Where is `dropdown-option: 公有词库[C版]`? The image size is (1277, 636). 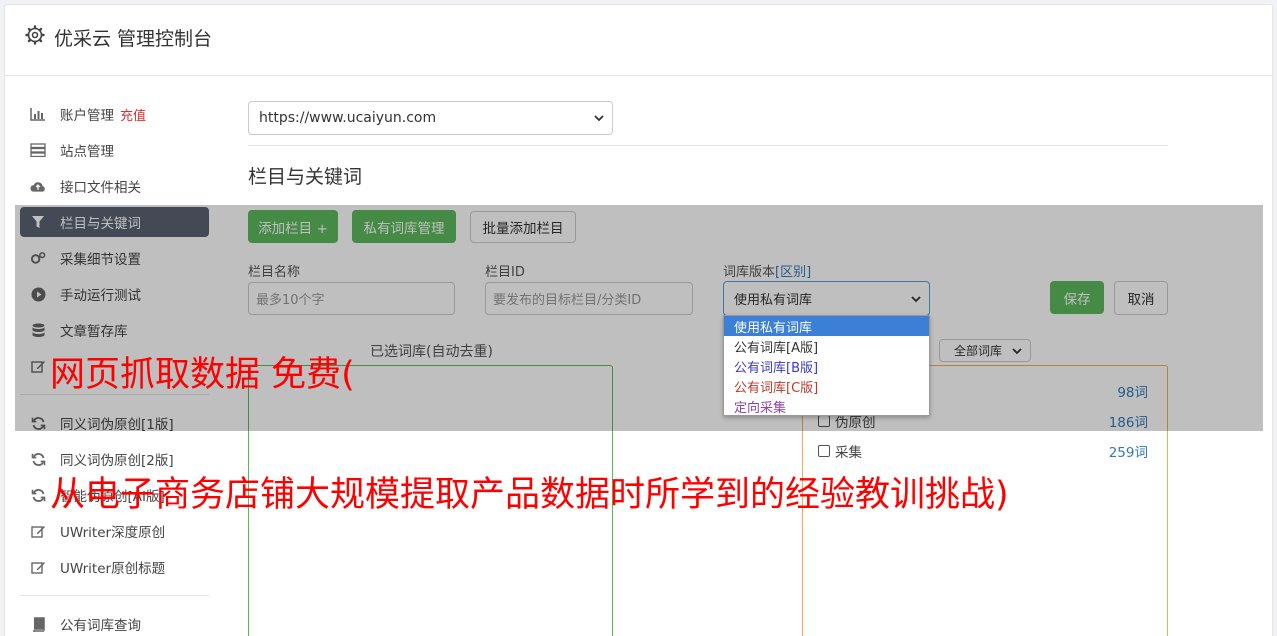
dropdown-option: 公有词库[C版] is located at coordinates (826, 386).